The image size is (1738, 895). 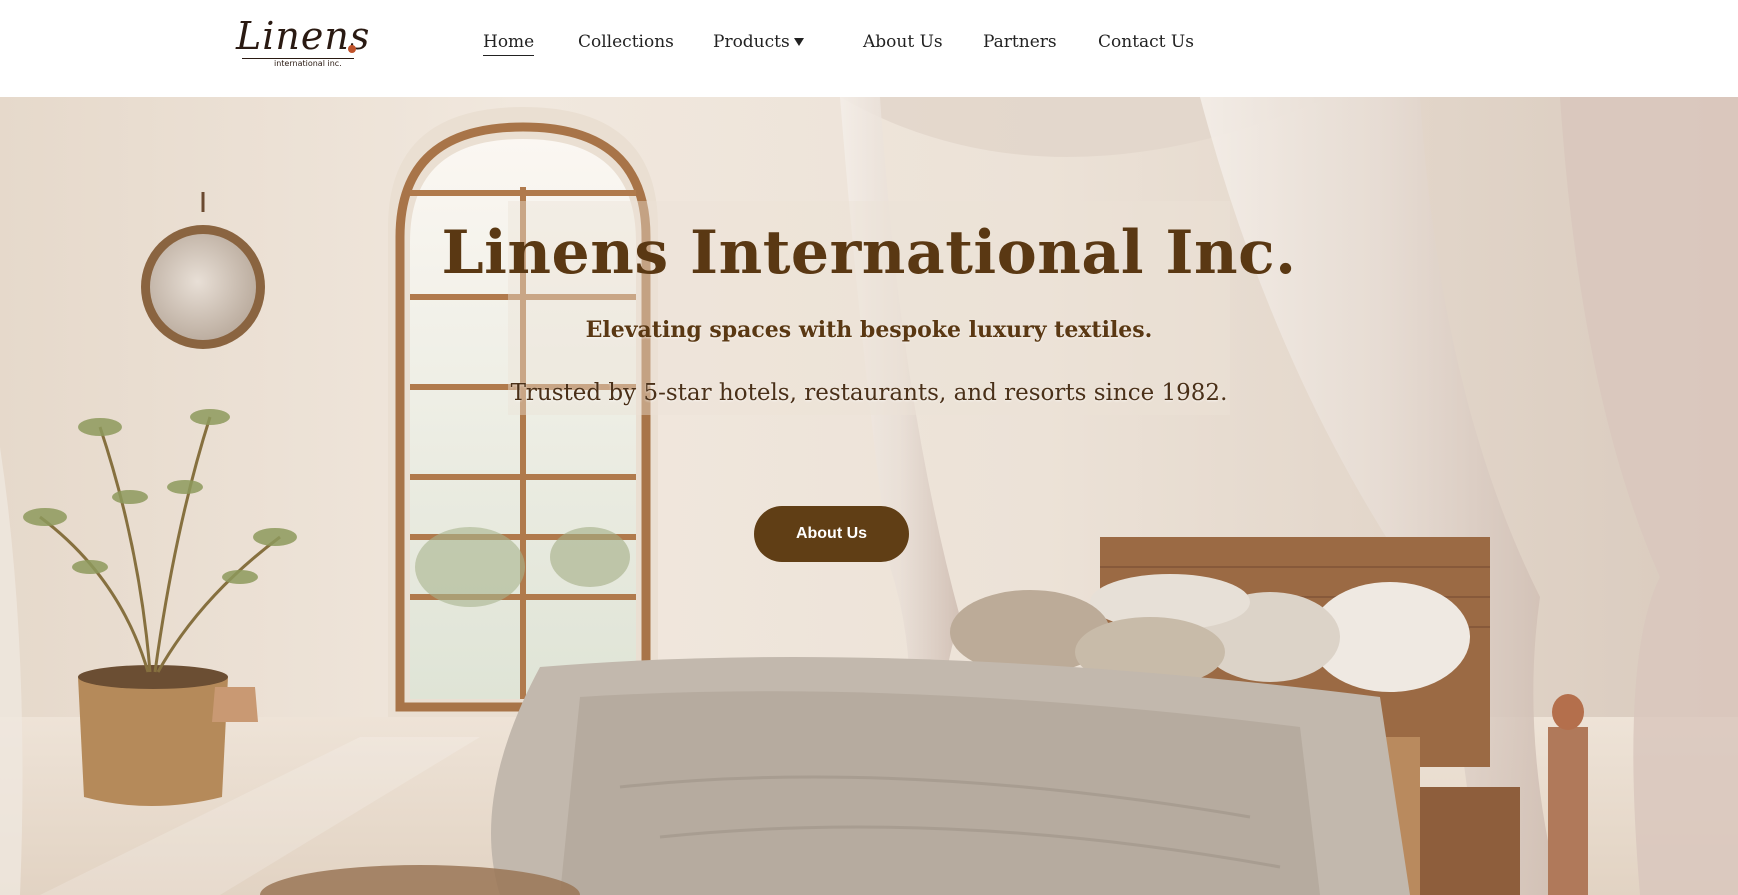 I want to click on logo-subtitle: international inc., so click(x=308, y=63).